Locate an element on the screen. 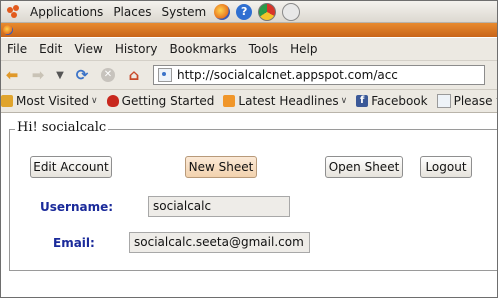 The height and width of the screenshot is (298, 498). greeting-heading: Hi! socialcalc is located at coordinates (62, 127).